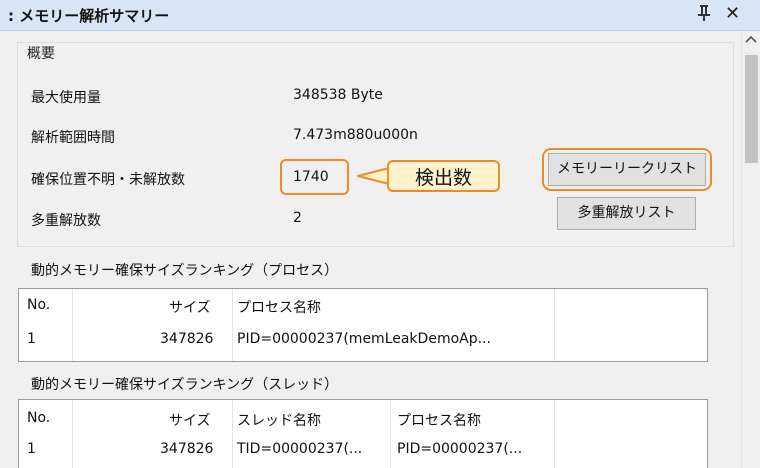 This screenshot has width=760, height=468. I want to click on pin-icon, so click(704, 15).